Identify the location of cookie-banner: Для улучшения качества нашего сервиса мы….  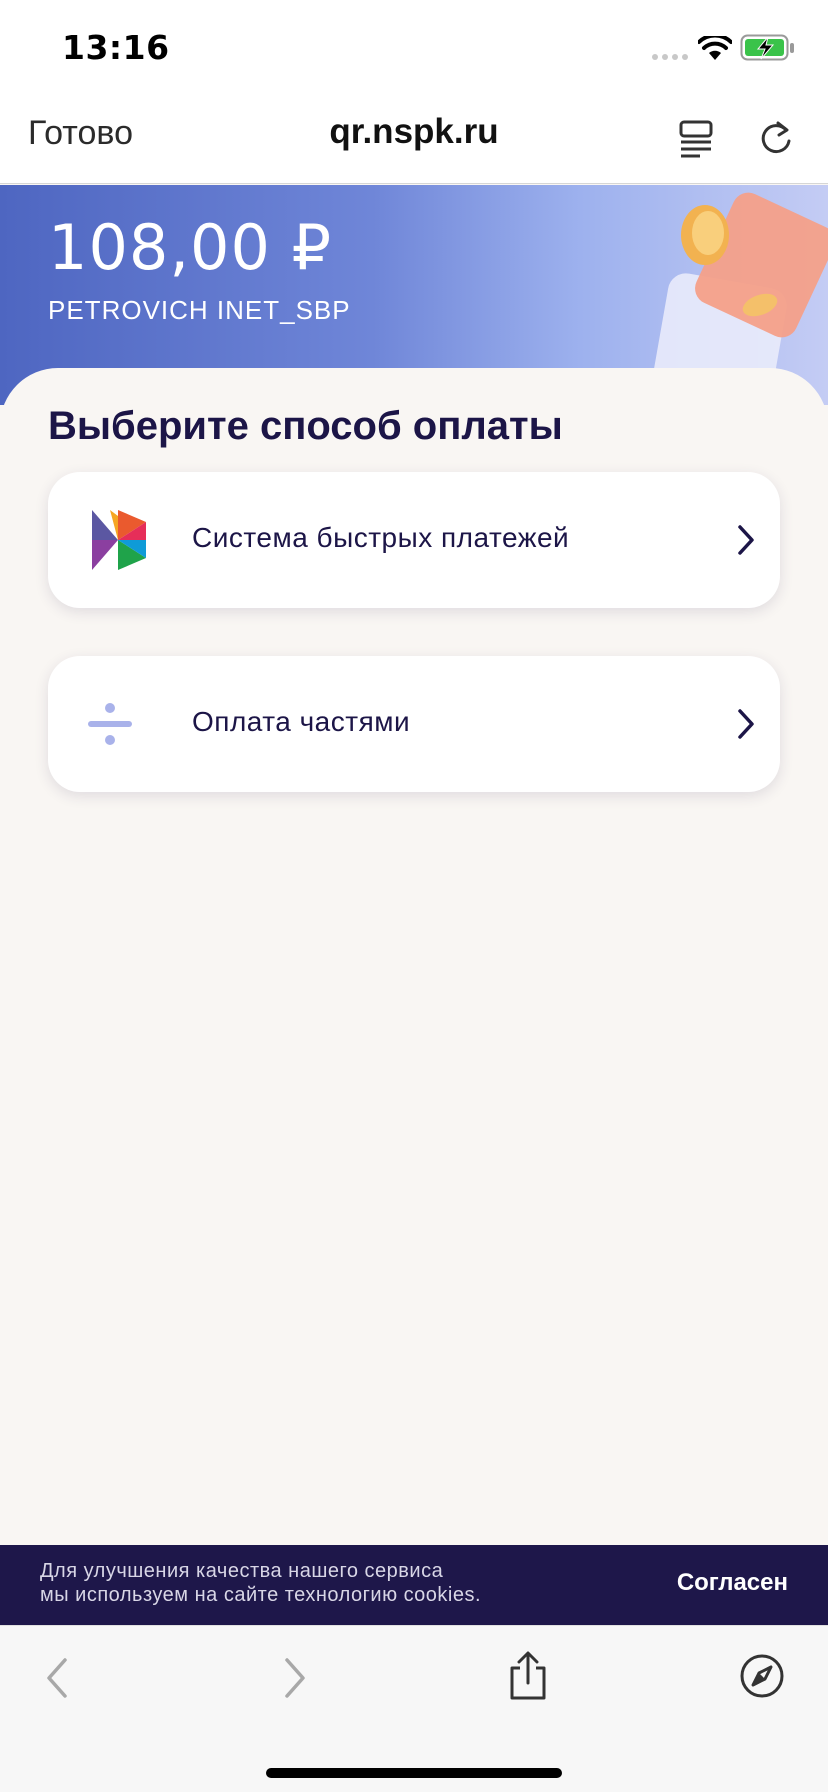
(414, 1585).